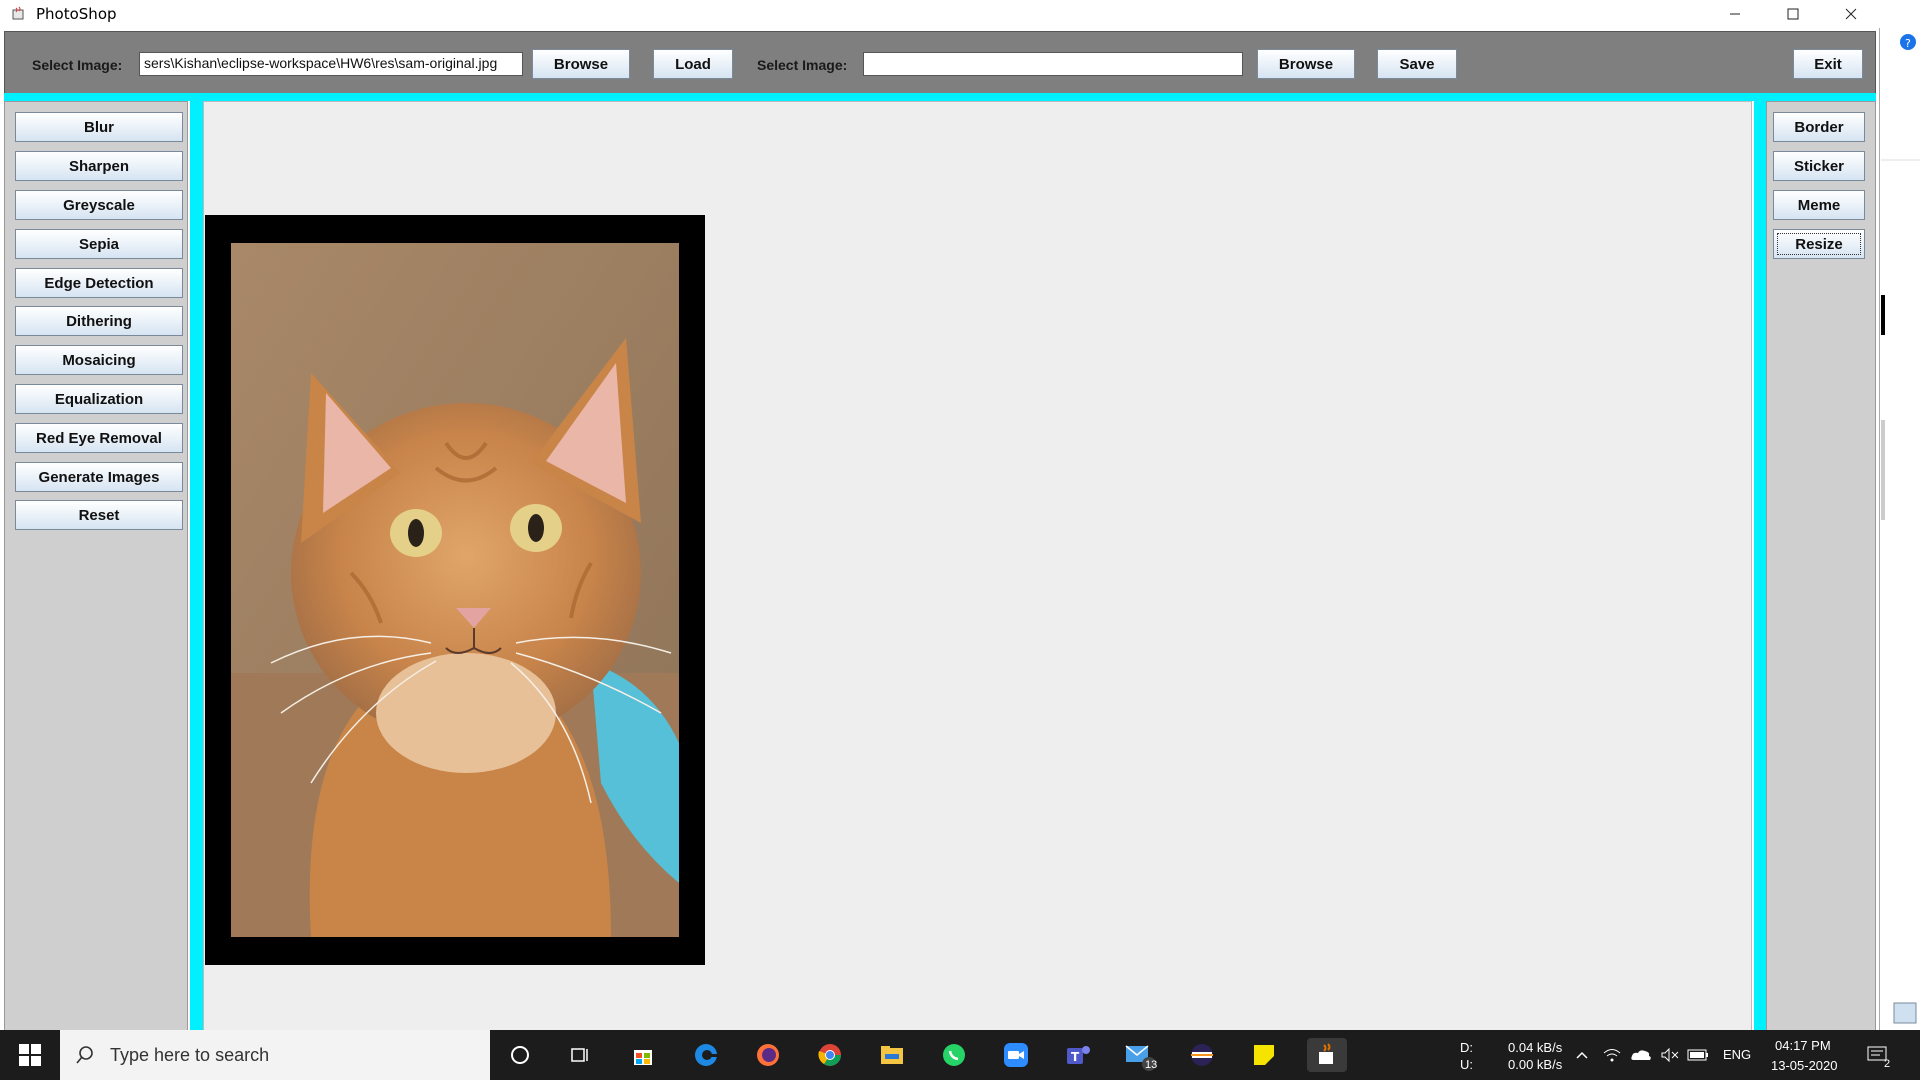 This screenshot has height=1080, width=1920. Describe the element at coordinates (99, 205) in the screenshot. I see `greyscale-button: Greyscale` at that location.